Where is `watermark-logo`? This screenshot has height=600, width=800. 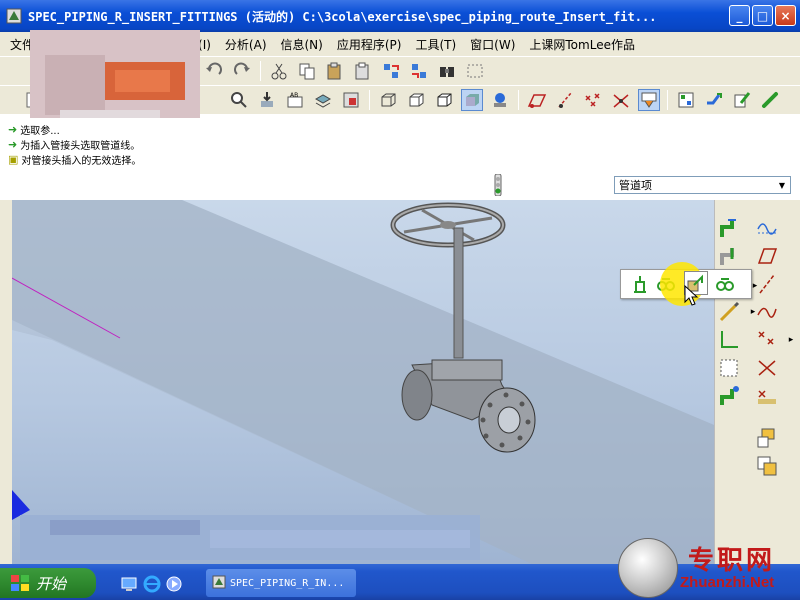 watermark-logo is located at coordinates (648, 568).